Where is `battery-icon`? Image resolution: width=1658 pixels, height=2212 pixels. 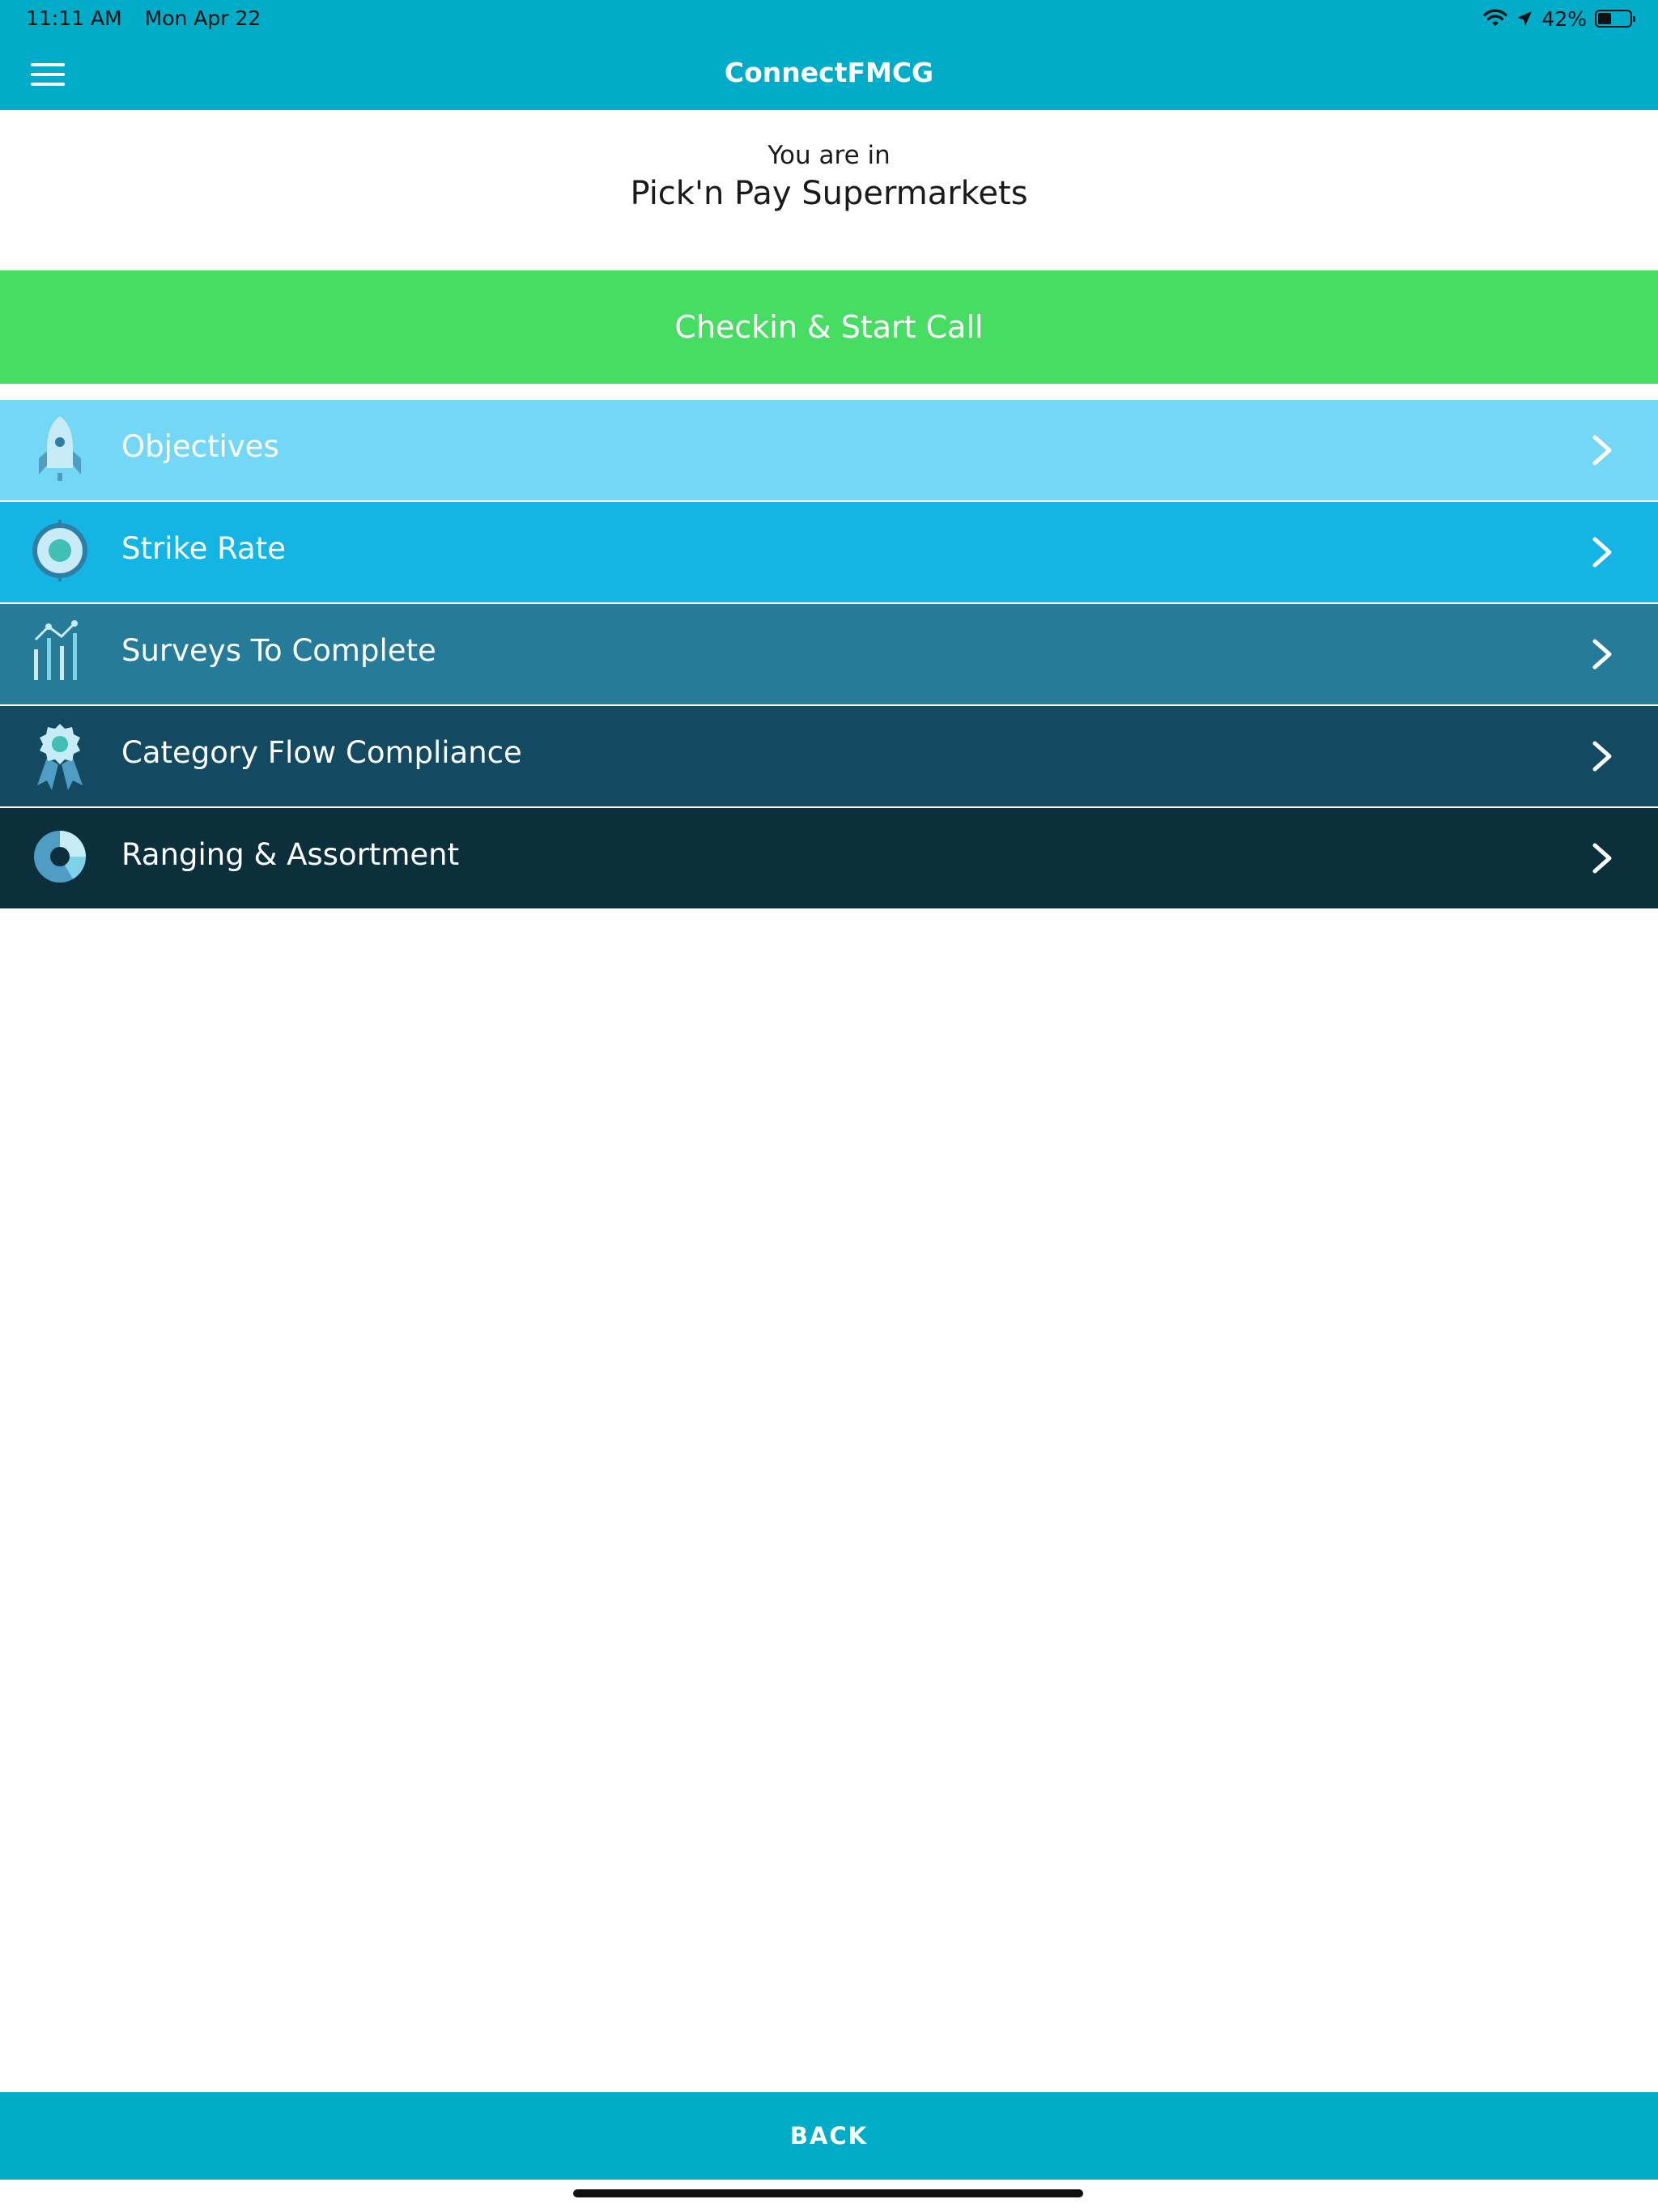
battery-icon is located at coordinates (1615, 19).